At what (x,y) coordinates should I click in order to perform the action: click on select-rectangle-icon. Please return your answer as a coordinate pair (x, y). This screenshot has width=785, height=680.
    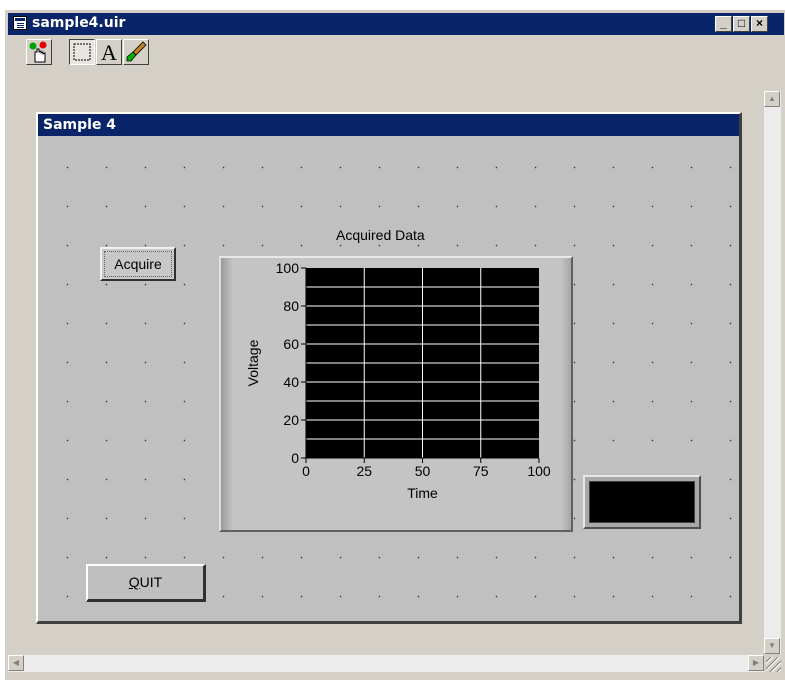
    Looking at the image, I should click on (82, 52).